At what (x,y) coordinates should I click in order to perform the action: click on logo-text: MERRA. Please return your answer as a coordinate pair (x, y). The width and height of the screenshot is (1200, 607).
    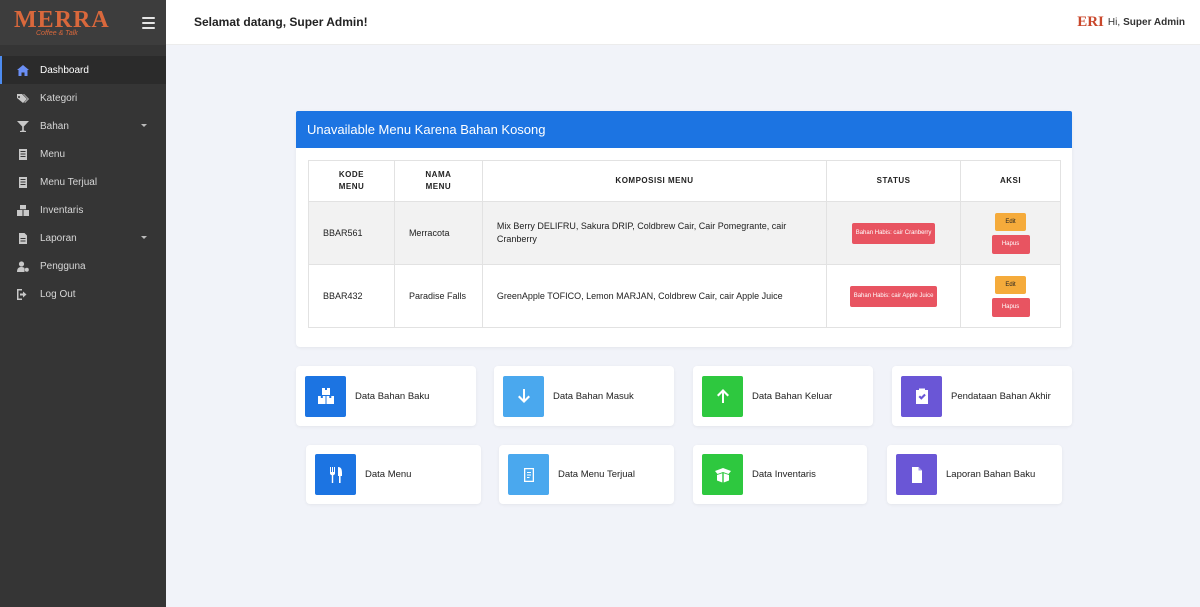
    Looking at the image, I should click on (62, 20).